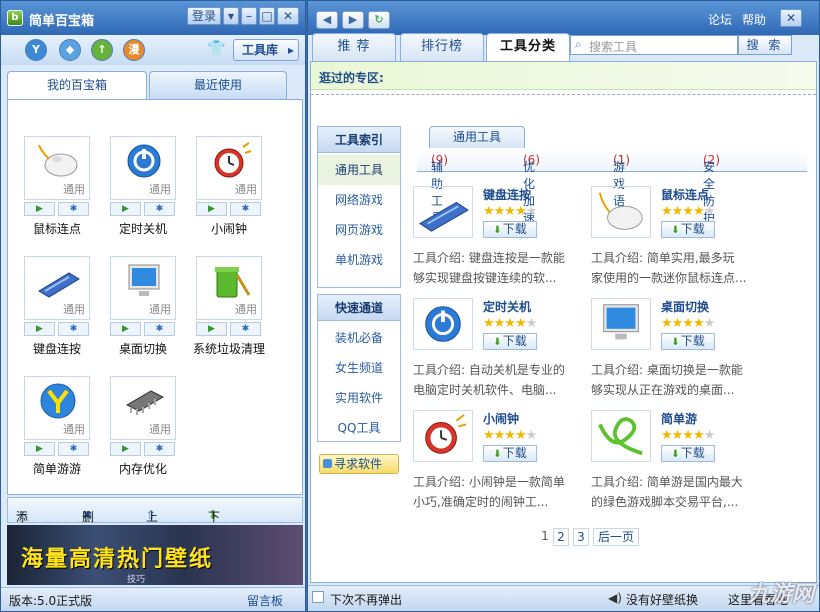  What do you see at coordinates (501, 419) in the screenshot?
I see `card-name: 小闹钟` at bounding box center [501, 419].